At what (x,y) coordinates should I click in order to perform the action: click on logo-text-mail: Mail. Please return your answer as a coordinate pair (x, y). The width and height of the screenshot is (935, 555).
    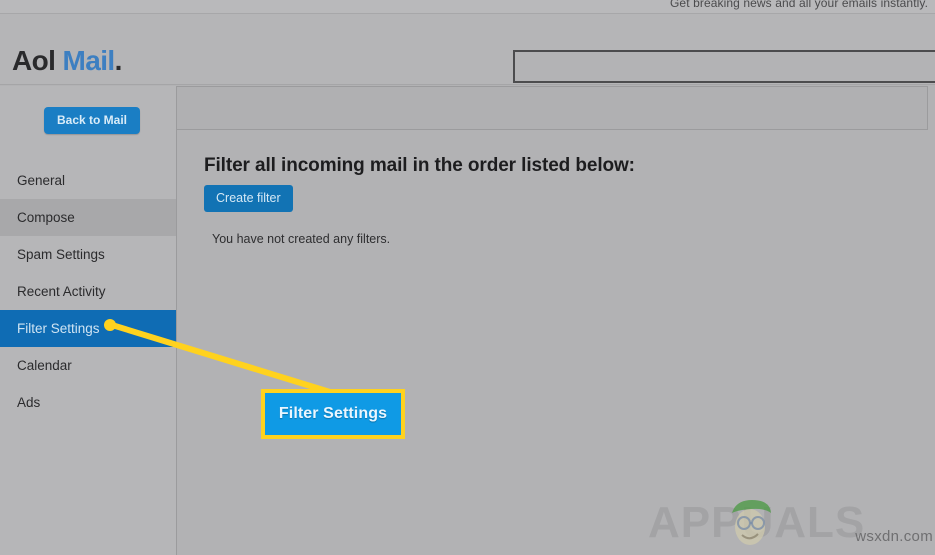
    Looking at the image, I should click on (89, 60).